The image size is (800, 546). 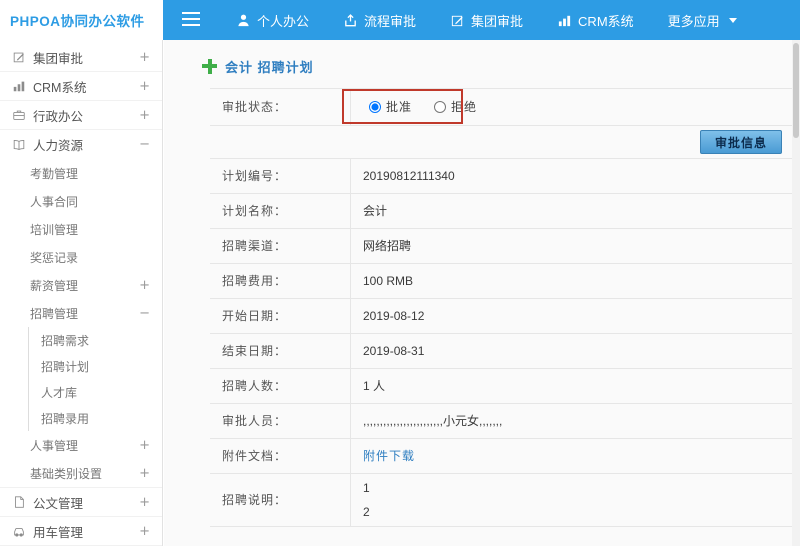 I want to click on row-label: 招聘渠道：, so click(x=280, y=246).